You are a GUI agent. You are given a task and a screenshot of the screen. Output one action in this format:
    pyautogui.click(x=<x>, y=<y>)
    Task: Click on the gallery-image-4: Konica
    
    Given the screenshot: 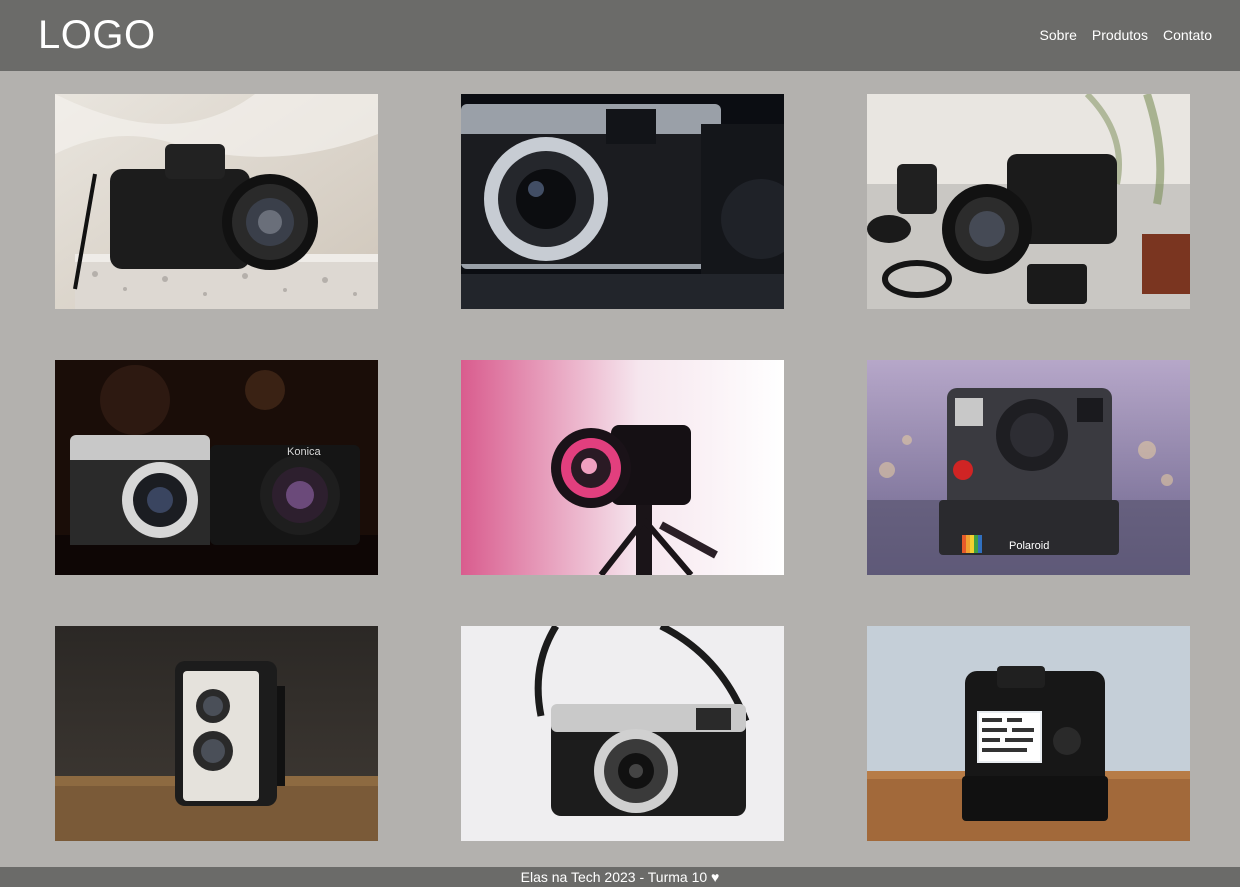 What is the action you would take?
    pyautogui.click(x=216, y=467)
    